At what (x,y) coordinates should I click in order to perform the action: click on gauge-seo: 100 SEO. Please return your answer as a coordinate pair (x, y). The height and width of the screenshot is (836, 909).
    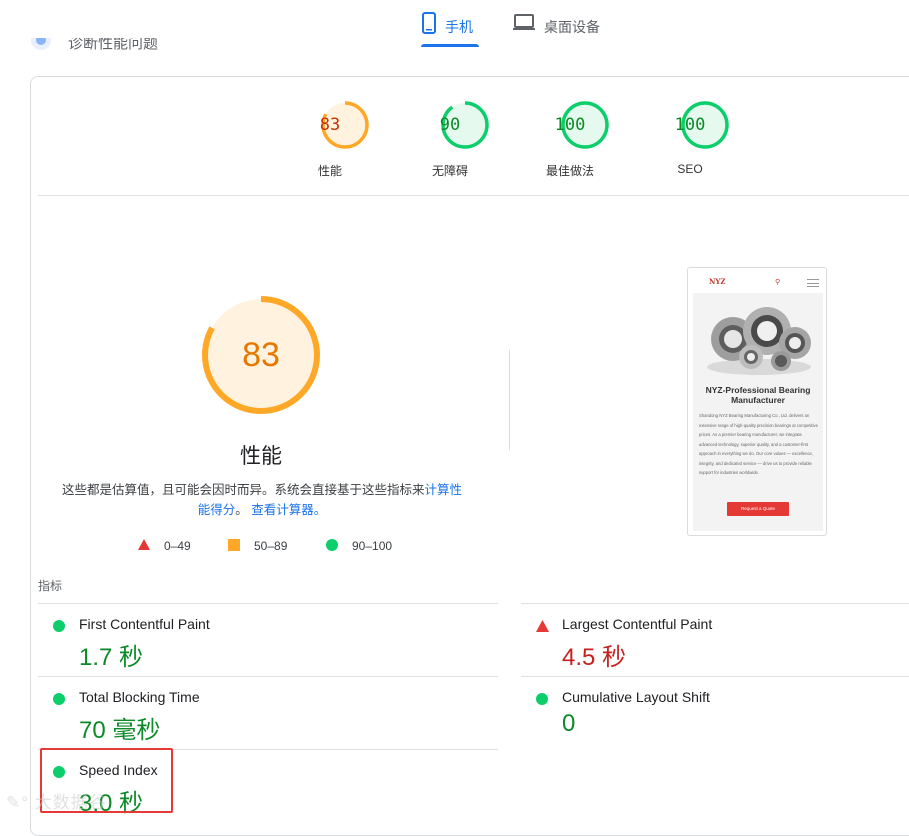
    Looking at the image, I should click on (705, 138).